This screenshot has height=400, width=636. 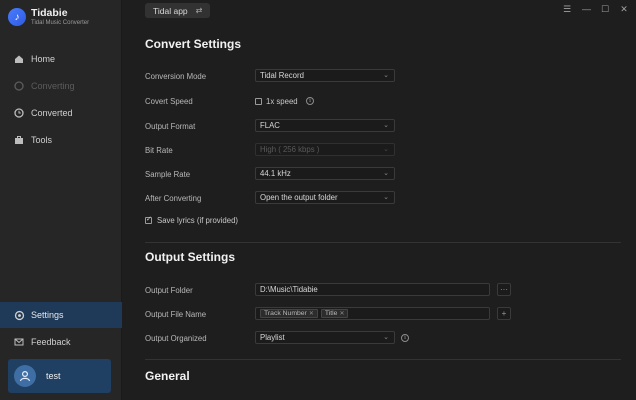 What do you see at coordinates (25, 376) in the screenshot?
I see `avatar` at bounding box center [25, 376].